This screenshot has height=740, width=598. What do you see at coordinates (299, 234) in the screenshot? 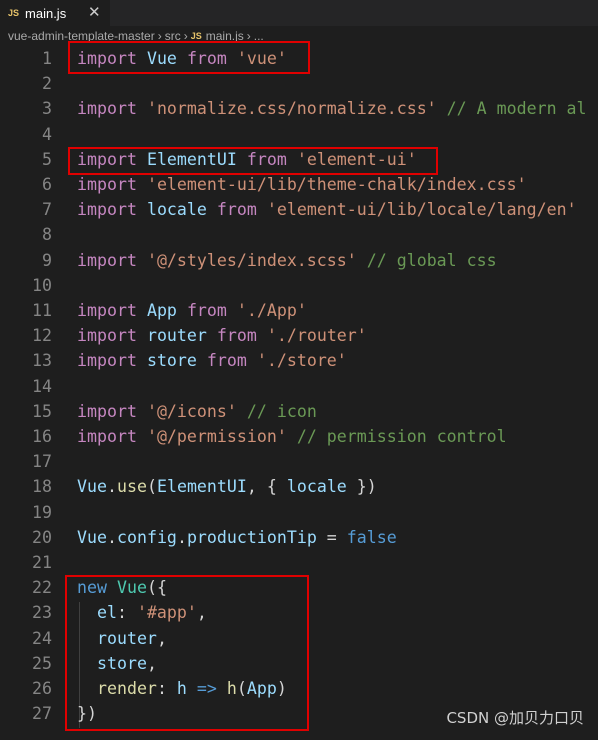
I see `code-line: 8` at bounding box center [299, 234].